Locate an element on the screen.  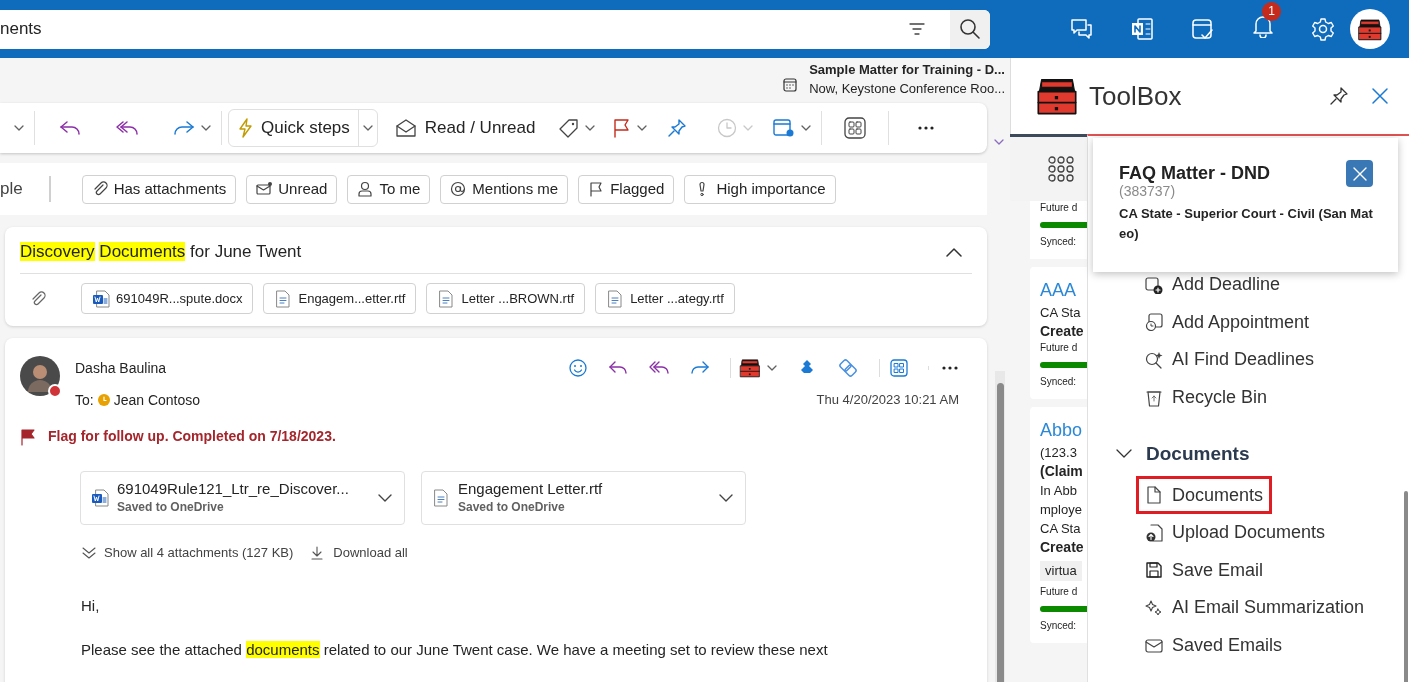
close-button is located at coordinates (1359, 173).